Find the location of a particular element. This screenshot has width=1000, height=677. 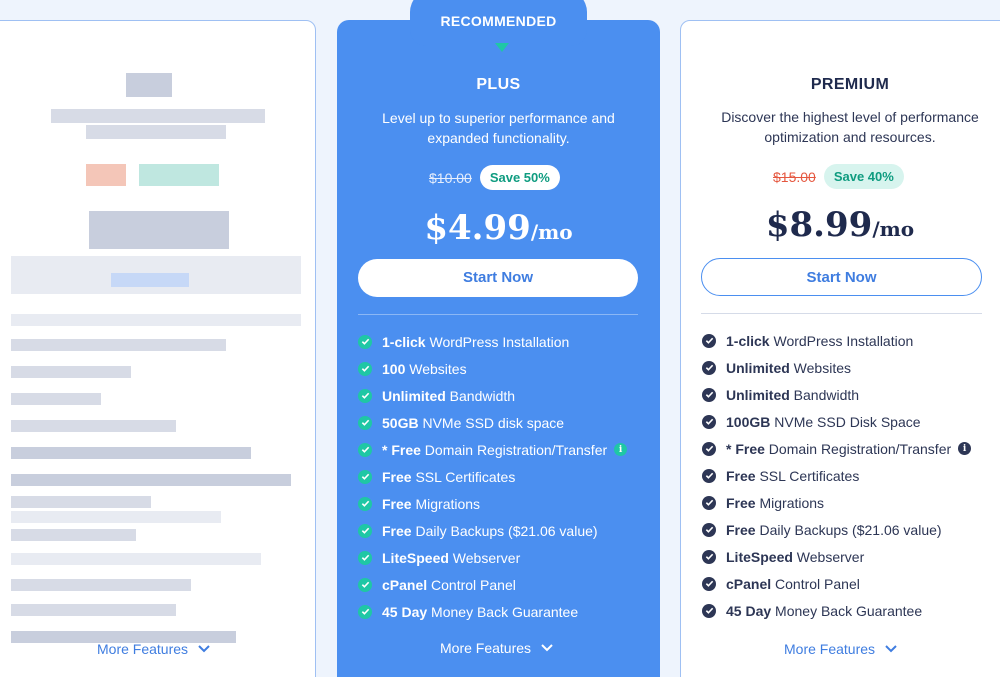

feature-bold: cPanel is located at coordinates (749, 583).